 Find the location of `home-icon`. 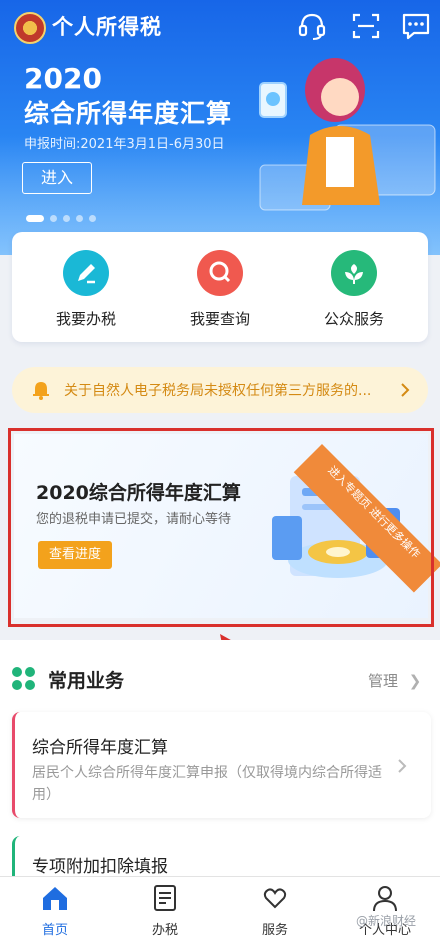

home-icon is located at coordinates (55, 898).